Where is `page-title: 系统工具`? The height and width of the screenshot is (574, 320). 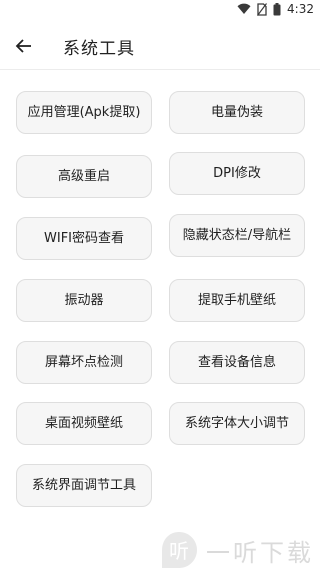 page-title: 系统工具 is located at coordinates (99, 49).